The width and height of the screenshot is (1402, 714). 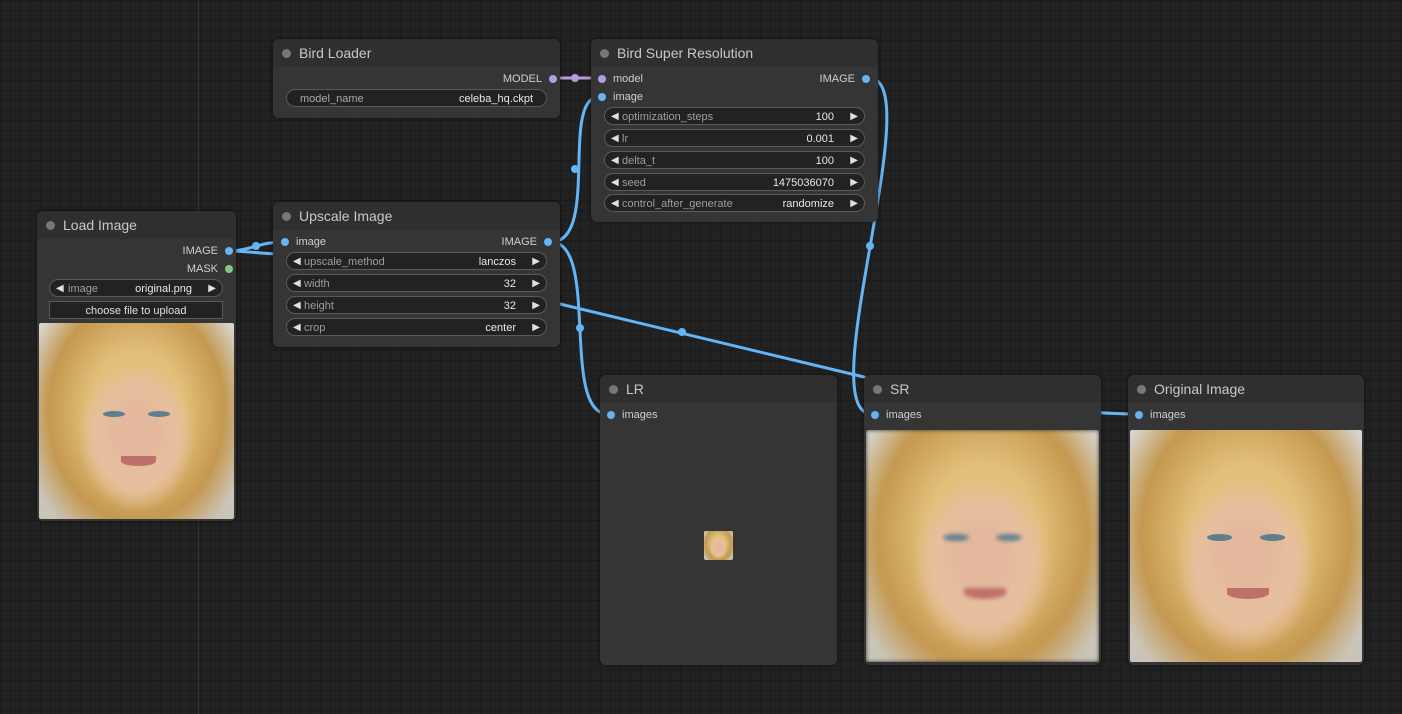 I want to click on lr-widget: ◀ lr 0.001 ▶, so click(x=734, y=138).